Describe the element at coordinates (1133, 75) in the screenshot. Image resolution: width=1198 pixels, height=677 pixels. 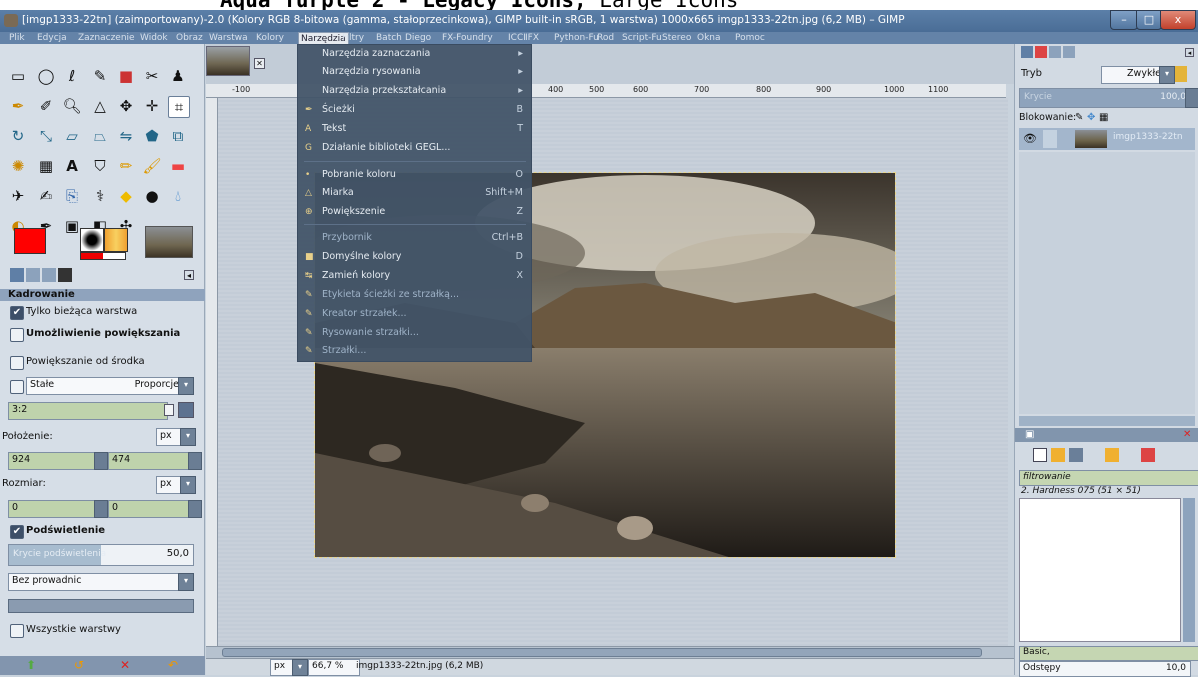
I see `mode-select: Zwykłe` at that location.